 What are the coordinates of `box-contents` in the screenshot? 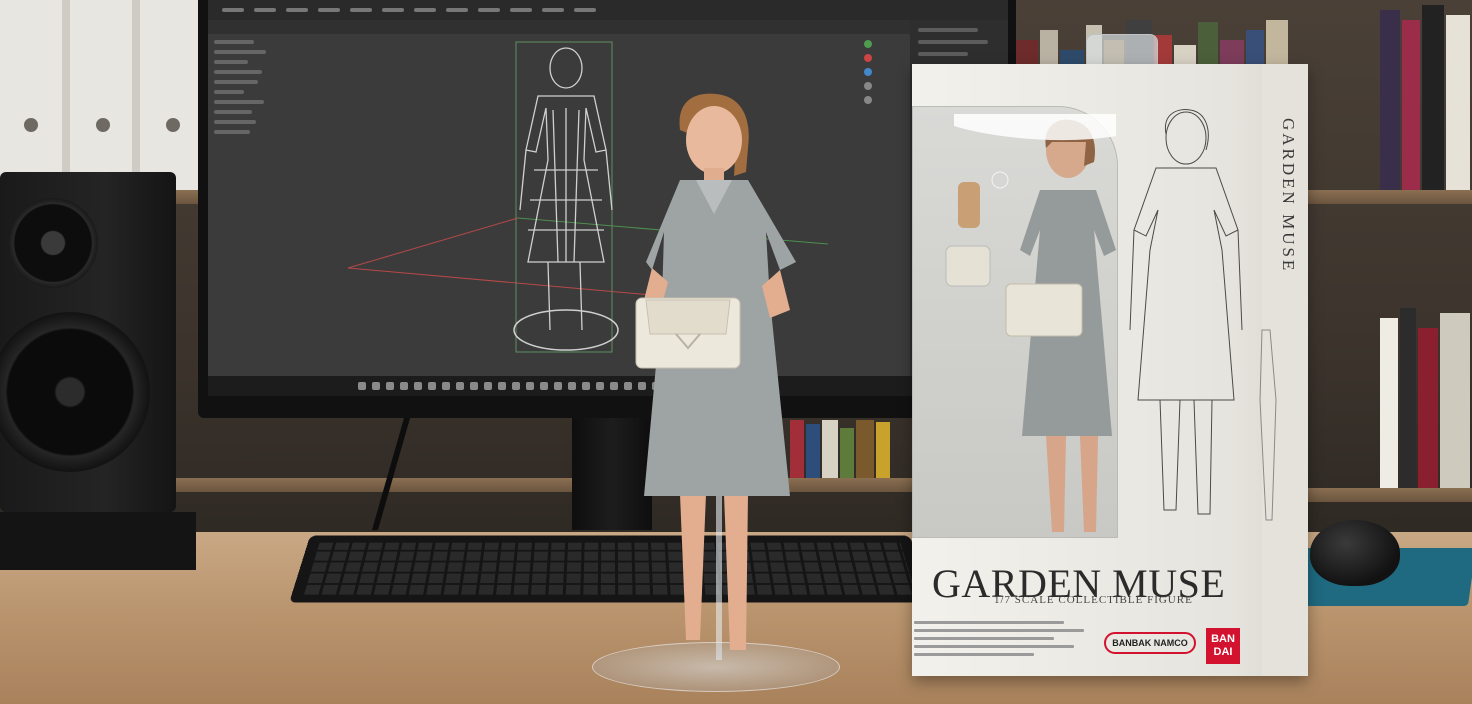 It's located at (1111, 320).